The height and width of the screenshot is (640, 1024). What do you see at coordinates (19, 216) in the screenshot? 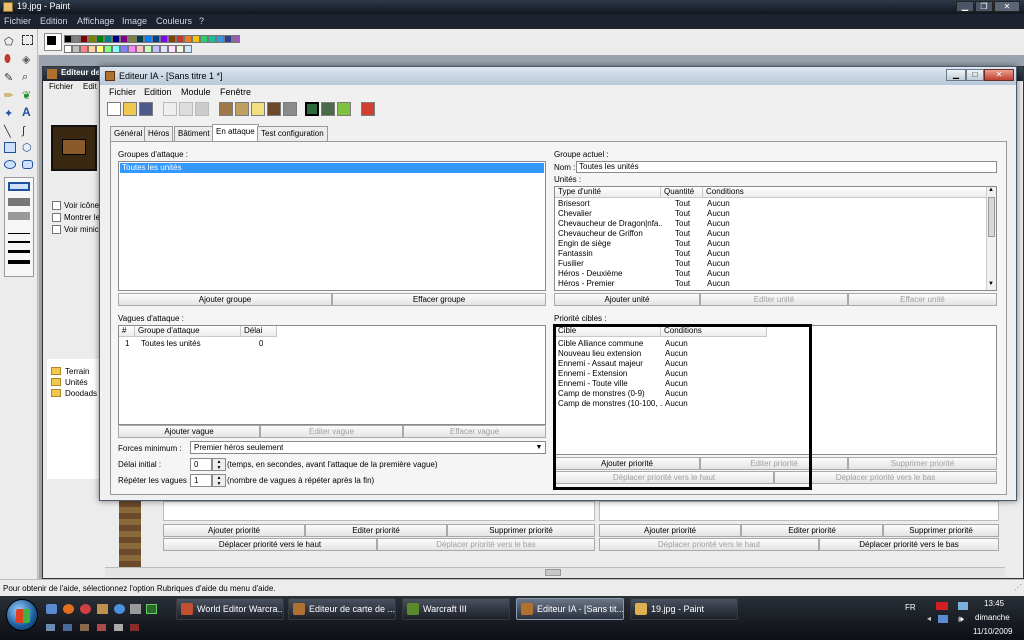
I see `fill-option-solid` at bounding box center [19, 216].